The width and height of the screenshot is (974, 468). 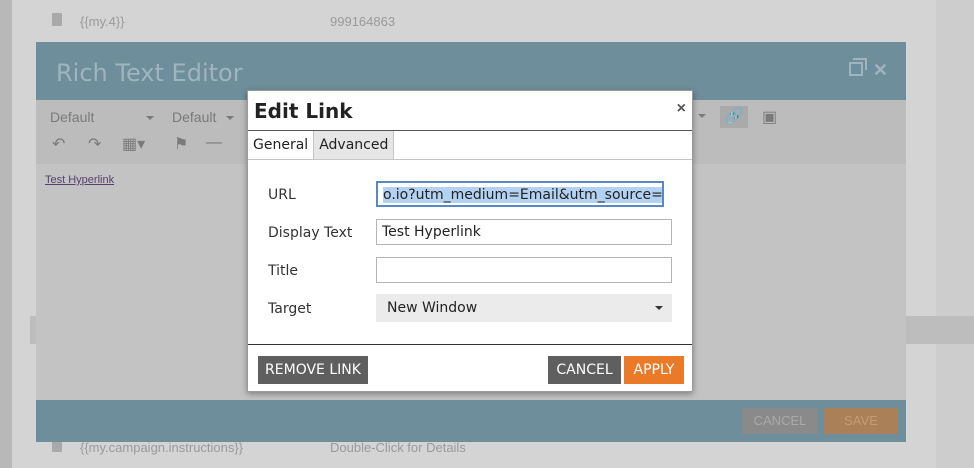 What do you see at coordinates (734, 117) in the screenshot?
I see `link-icon: 🔗` at bounding box center [734, 117].